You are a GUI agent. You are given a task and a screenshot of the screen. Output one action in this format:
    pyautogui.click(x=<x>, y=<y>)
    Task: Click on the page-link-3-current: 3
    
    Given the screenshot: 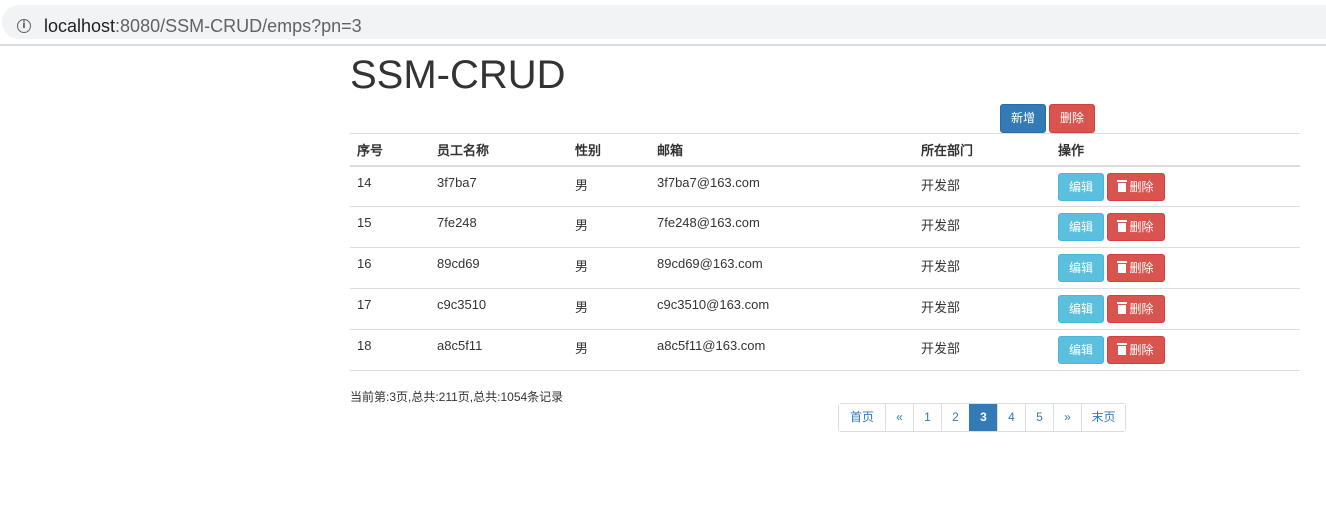 What is the action you would take?
    pyautogui.click(x=983, y=417)
    